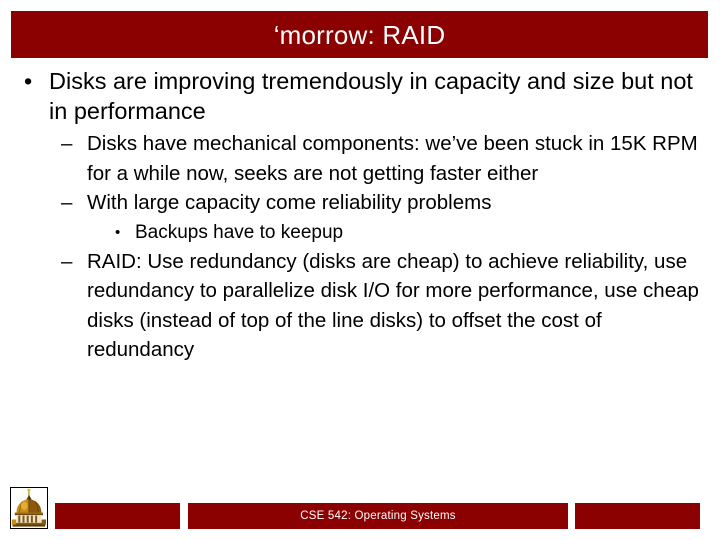 The width and height of the screenshot is (720, 540). I want to click on footer-bar-center: CSE 542: Operating Systems, so click(378, 516).